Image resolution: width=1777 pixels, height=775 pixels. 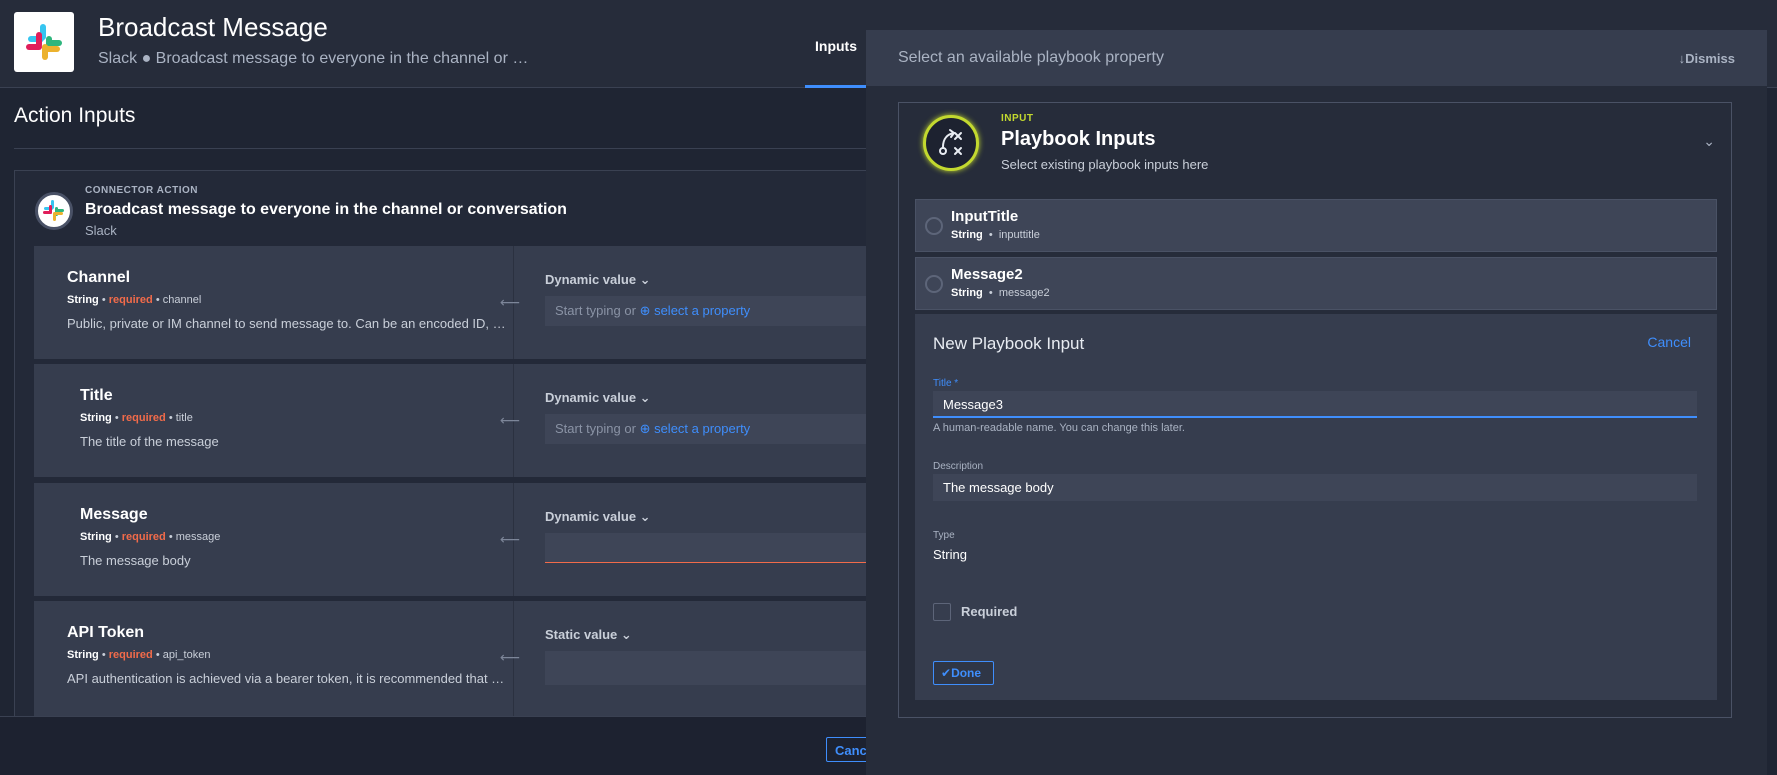 I want to click on connector-action-kicker: CONNECTOR ACTION, so click(x=141, y=190).